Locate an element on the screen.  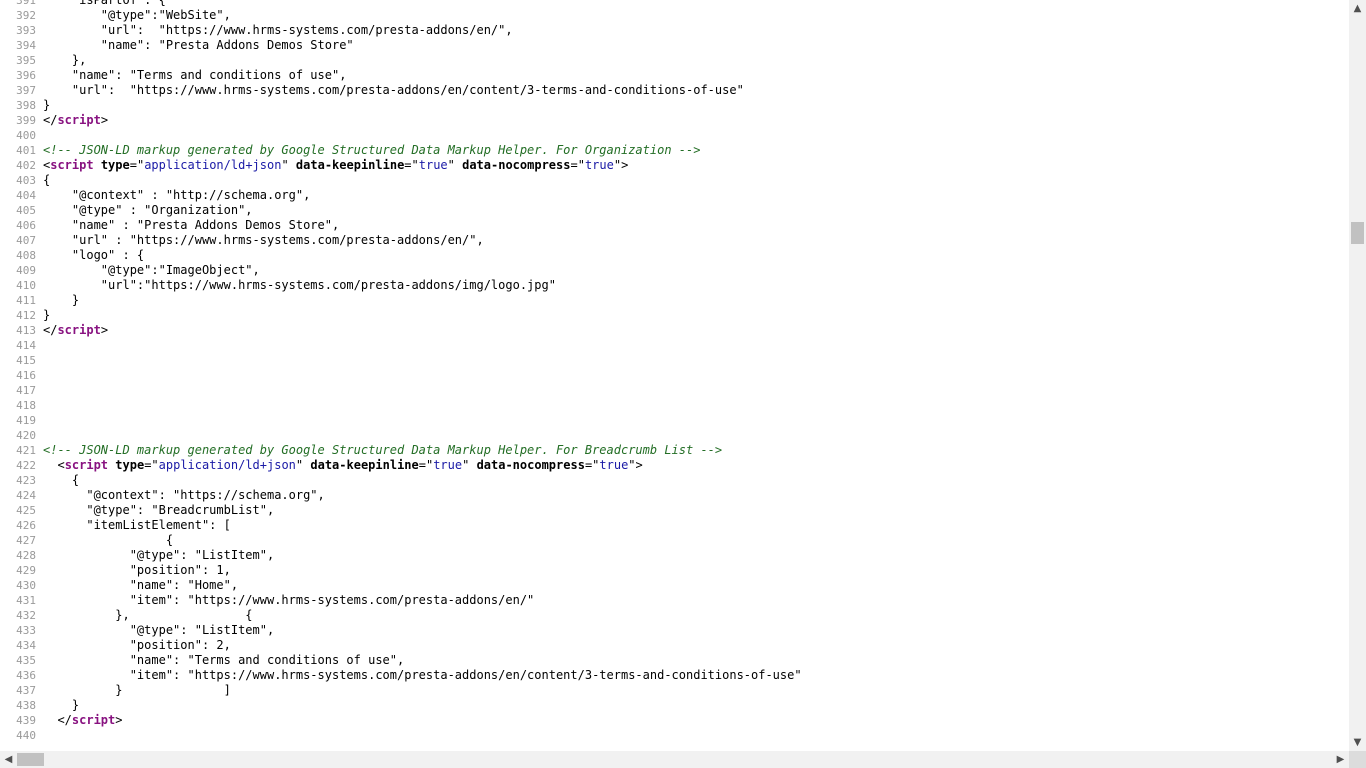
code-text: </ is located at coordinates (50, 120).